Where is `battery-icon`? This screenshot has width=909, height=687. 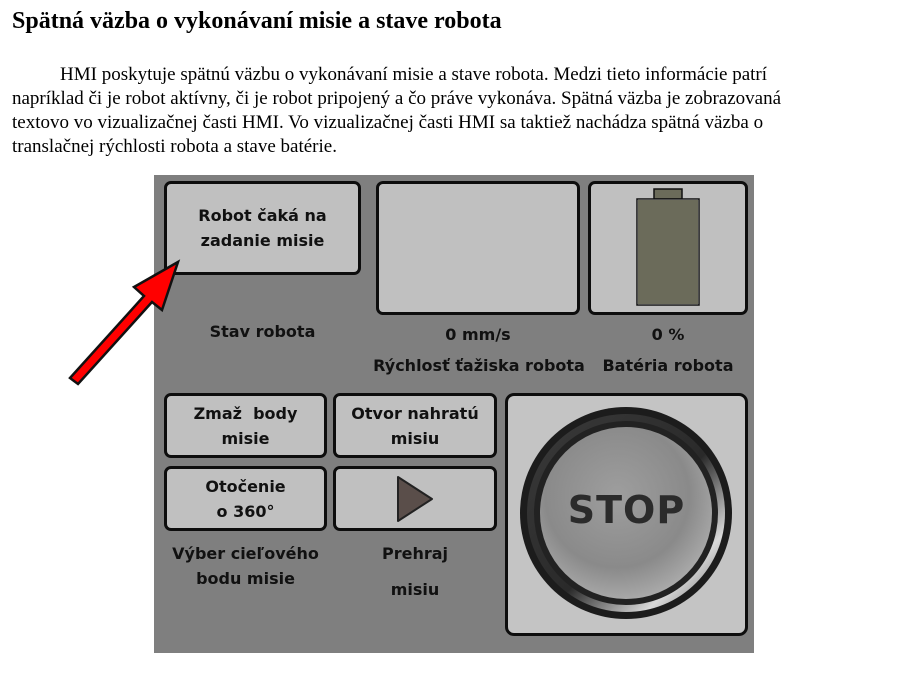 battery-icon is located at coordinates (668, 247).